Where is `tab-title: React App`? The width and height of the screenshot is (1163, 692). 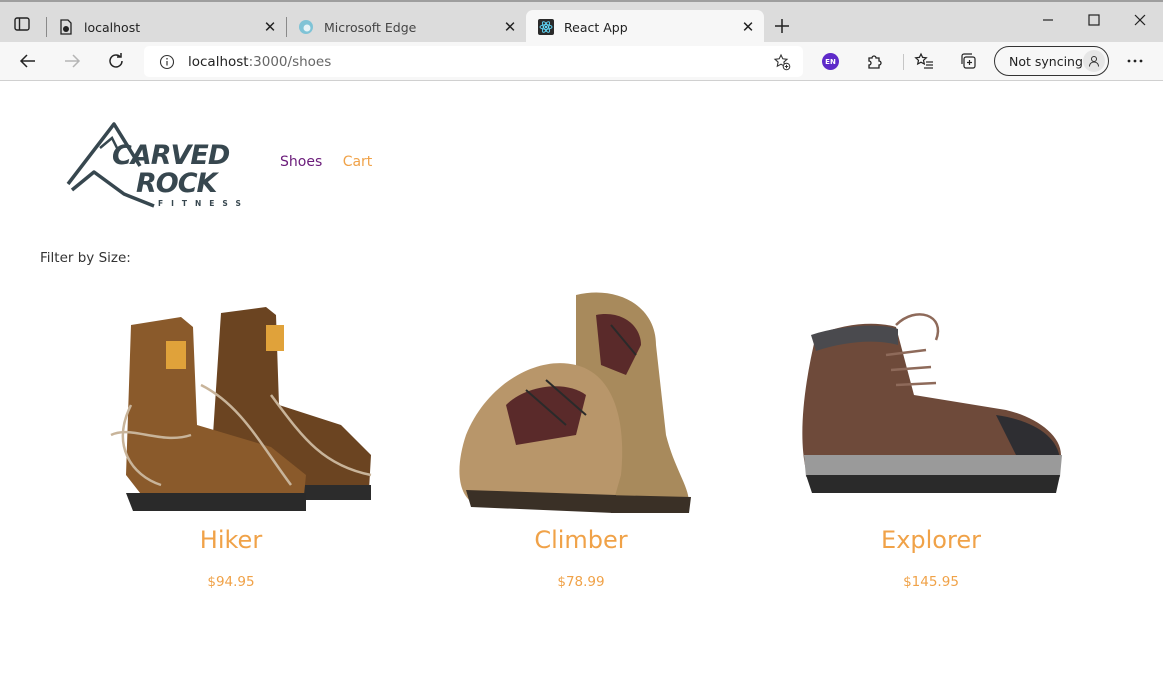
tab-title: React App is located at coordinates (596, 27).